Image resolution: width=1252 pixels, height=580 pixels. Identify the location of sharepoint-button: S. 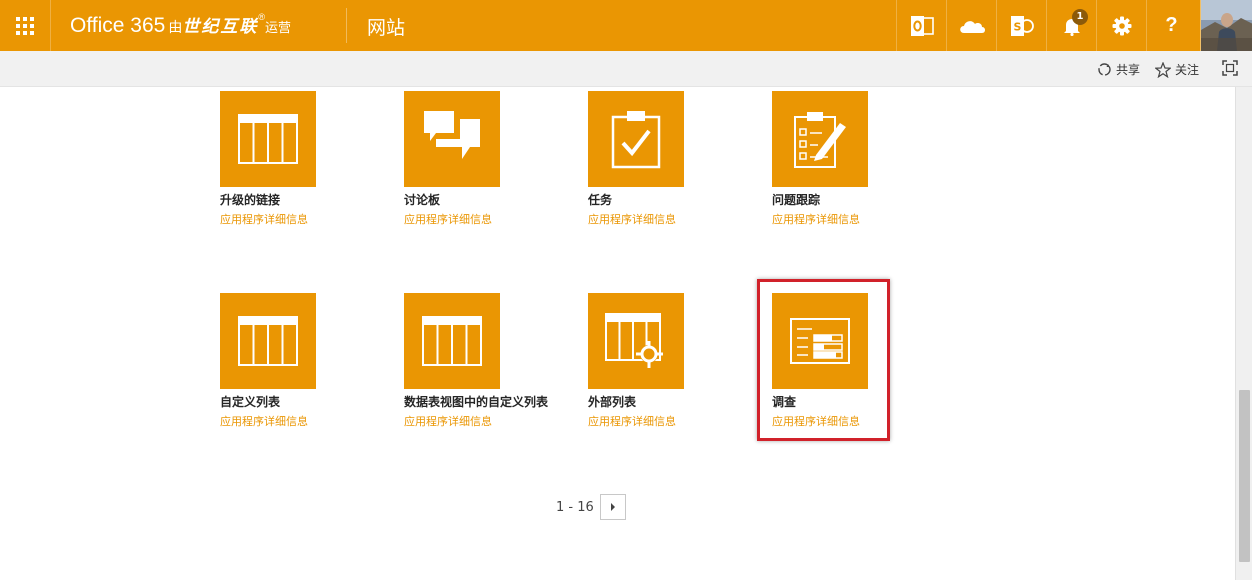
(1021, 25).